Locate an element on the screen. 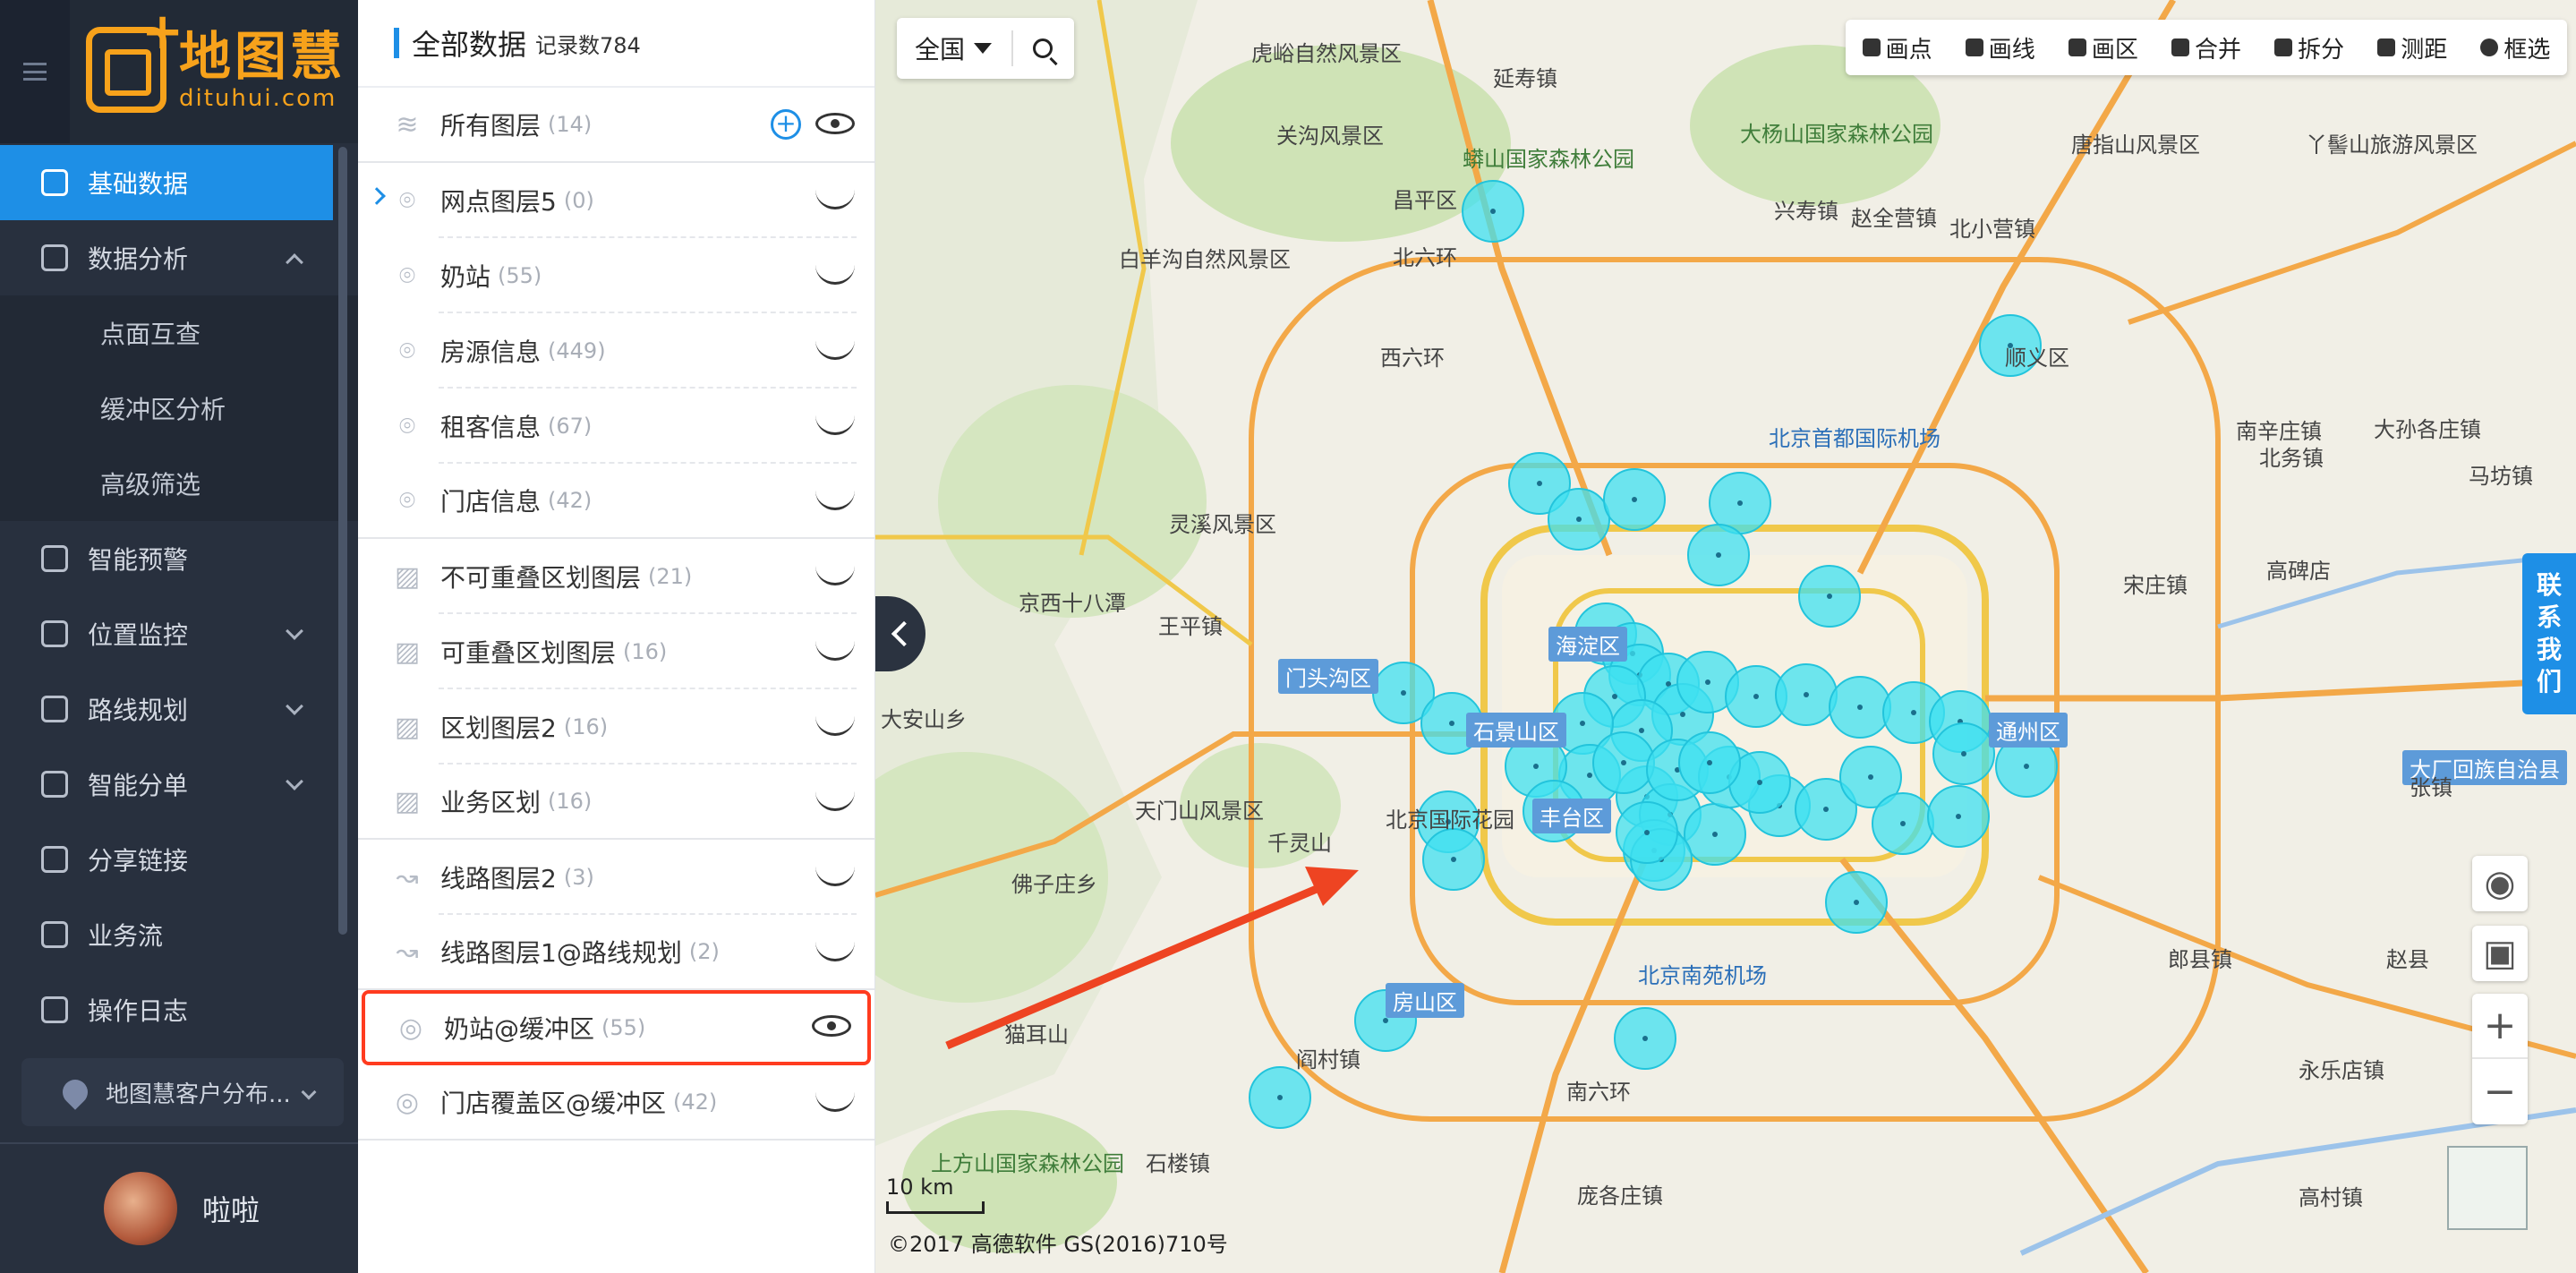 Image resolution: width=2576 pixels, height=1273 pixels. map-place-label: 北京首都国际机场 is located at coordinates (1855, 438).